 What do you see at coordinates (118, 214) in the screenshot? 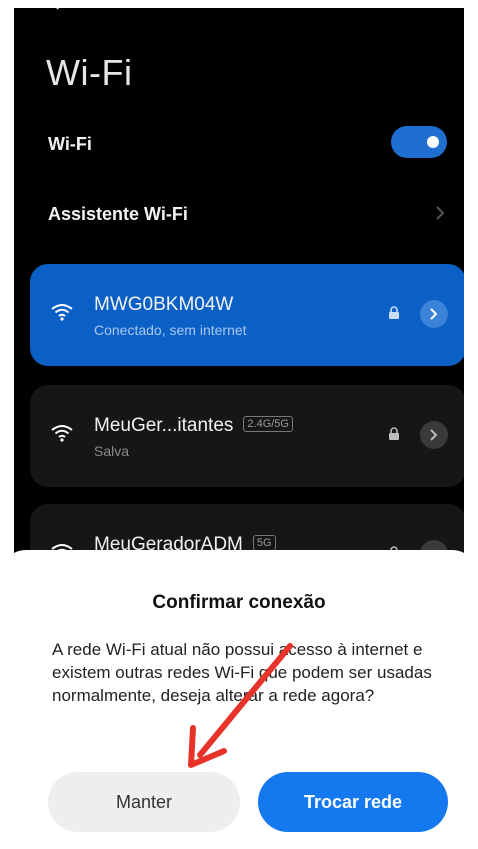
I see `wifi-assistant-item: Assistente Wi-Fi` at bounding box center [118, 214].